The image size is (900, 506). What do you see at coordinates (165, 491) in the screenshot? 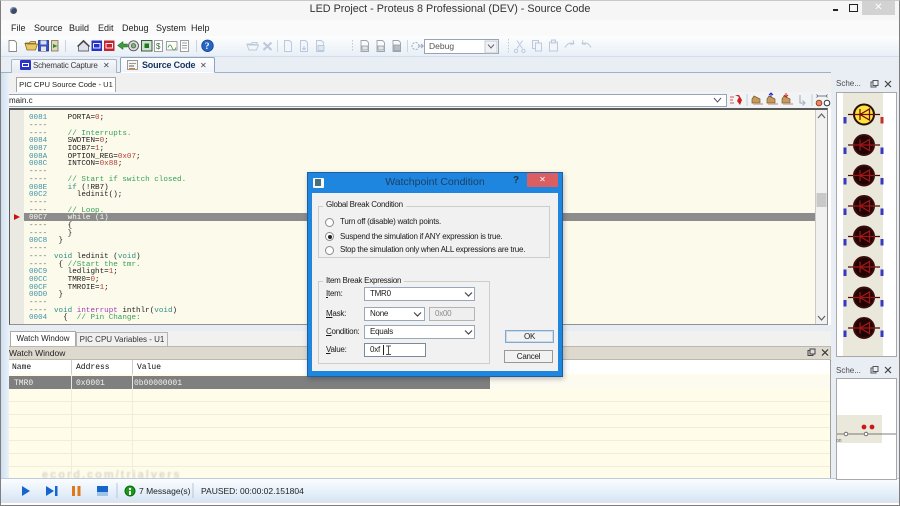
I see `svg-text: 7 Message(s)` at bounding box center [165, 491].